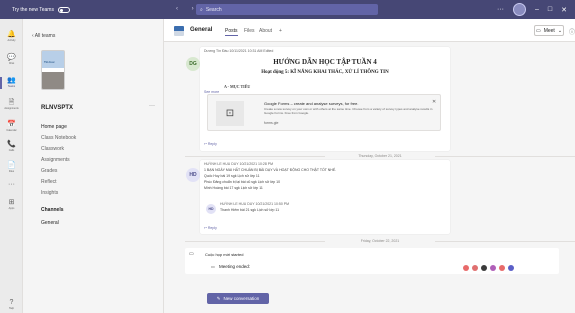 The image size is (575, 313). Describe the element at coordinates (372, 261) in the screenshot. I see `meeting-post: ▭ Cuộc họp mới started ▭ Meeting ended:` at that location.